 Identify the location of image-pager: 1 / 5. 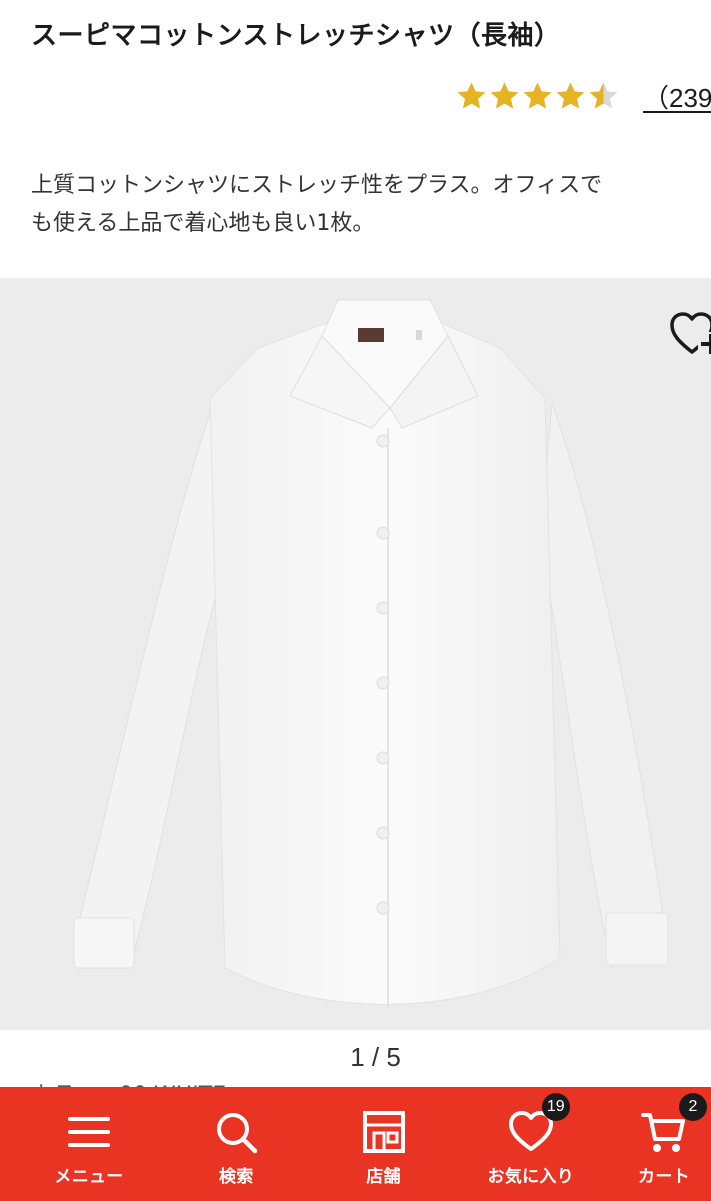
(375, 1057).